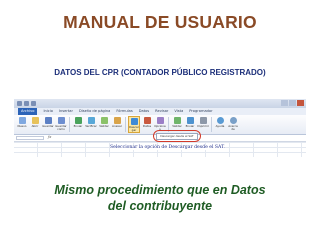 Image resolution: width=320 pixels, height=240 pixels. What do you see at coordinates (48, 111) in the screenshot?
I see `tab-inicio: Inicio` at bounding box center [48, 111].